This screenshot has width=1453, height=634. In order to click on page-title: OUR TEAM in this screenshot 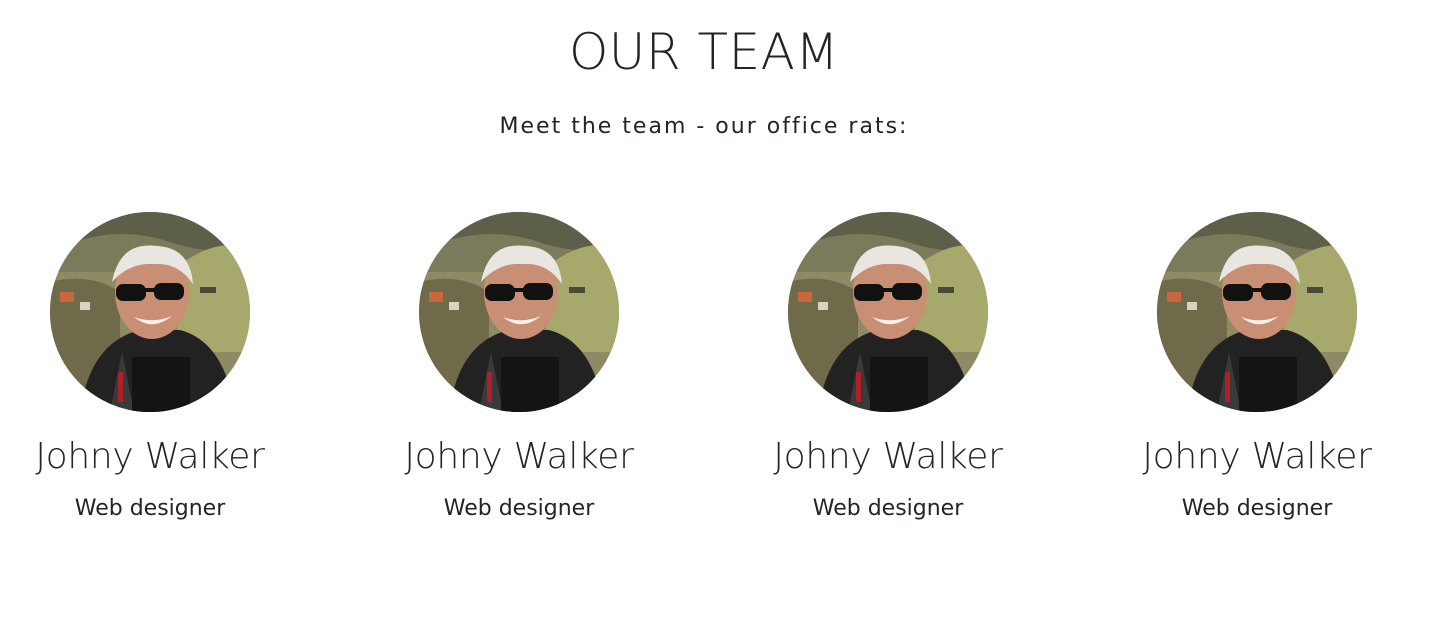, I will do `click(704, 52)`.